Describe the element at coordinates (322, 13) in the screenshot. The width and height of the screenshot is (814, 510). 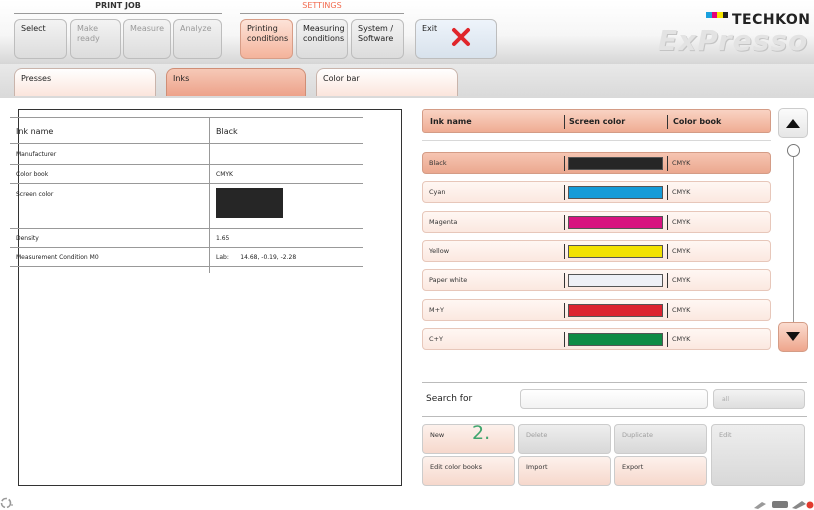
I see `settings-divider` at that location.